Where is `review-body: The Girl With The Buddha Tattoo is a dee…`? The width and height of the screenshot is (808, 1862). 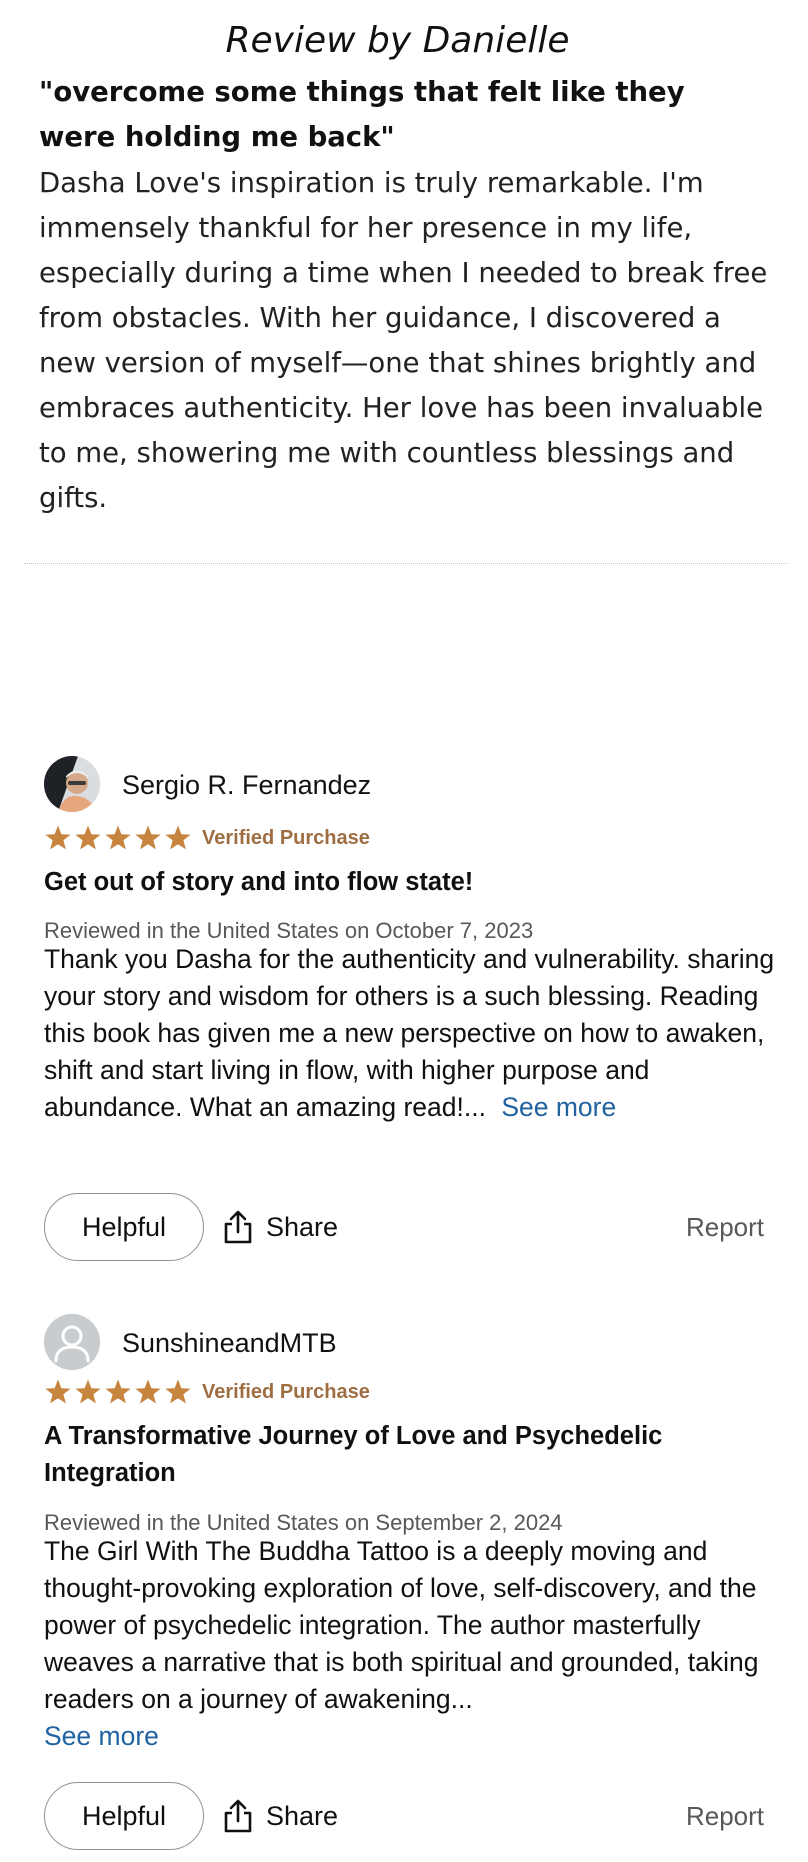 review-body: The Girl With The Buddha Tattoo is a dee… is located at coordinates (414, 1644).